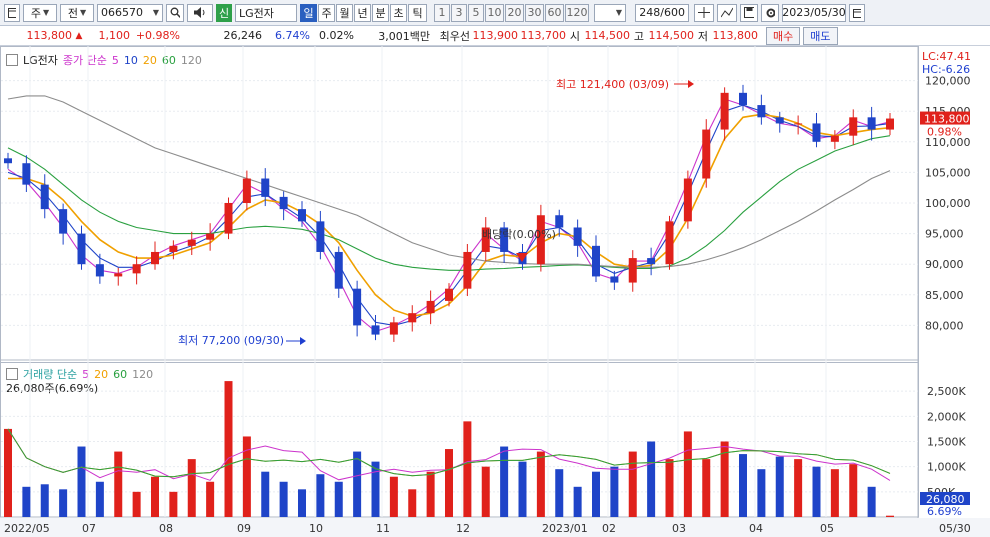  I want to click on window-icon, so click(12, 12).